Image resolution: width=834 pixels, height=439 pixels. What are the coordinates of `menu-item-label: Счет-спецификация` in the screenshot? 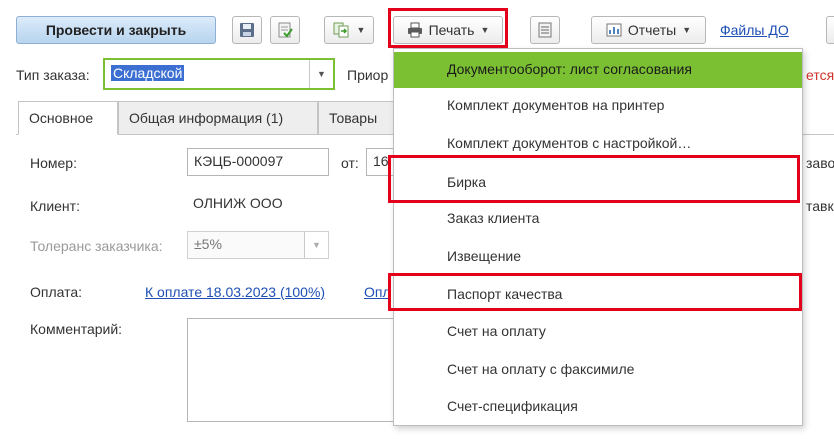 It's located at (512, 406).